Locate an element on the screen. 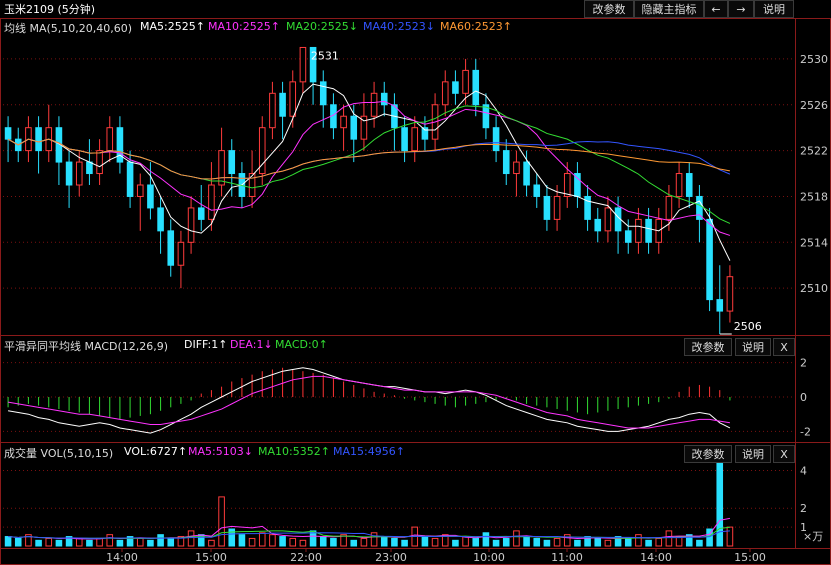 This screenshot has height=565, width=831. low-price-label: 2506 is located at coordinates (748, 326).